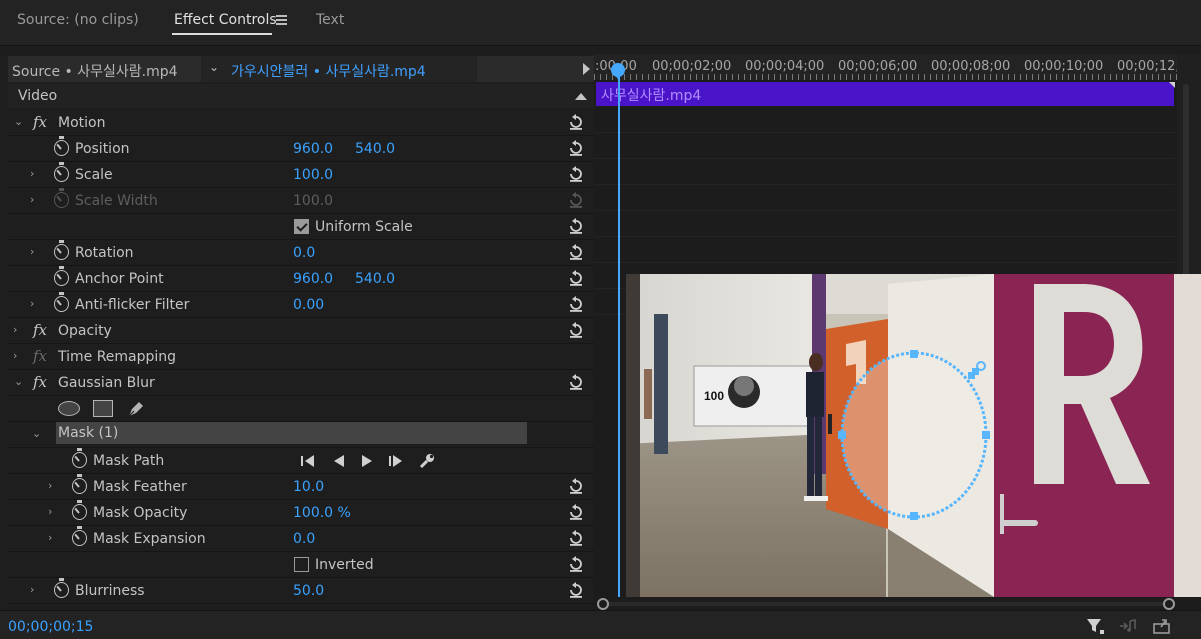  Describe the element at coordinates (1096, 626) in the screenshot. I see `filter-icon` at that location.